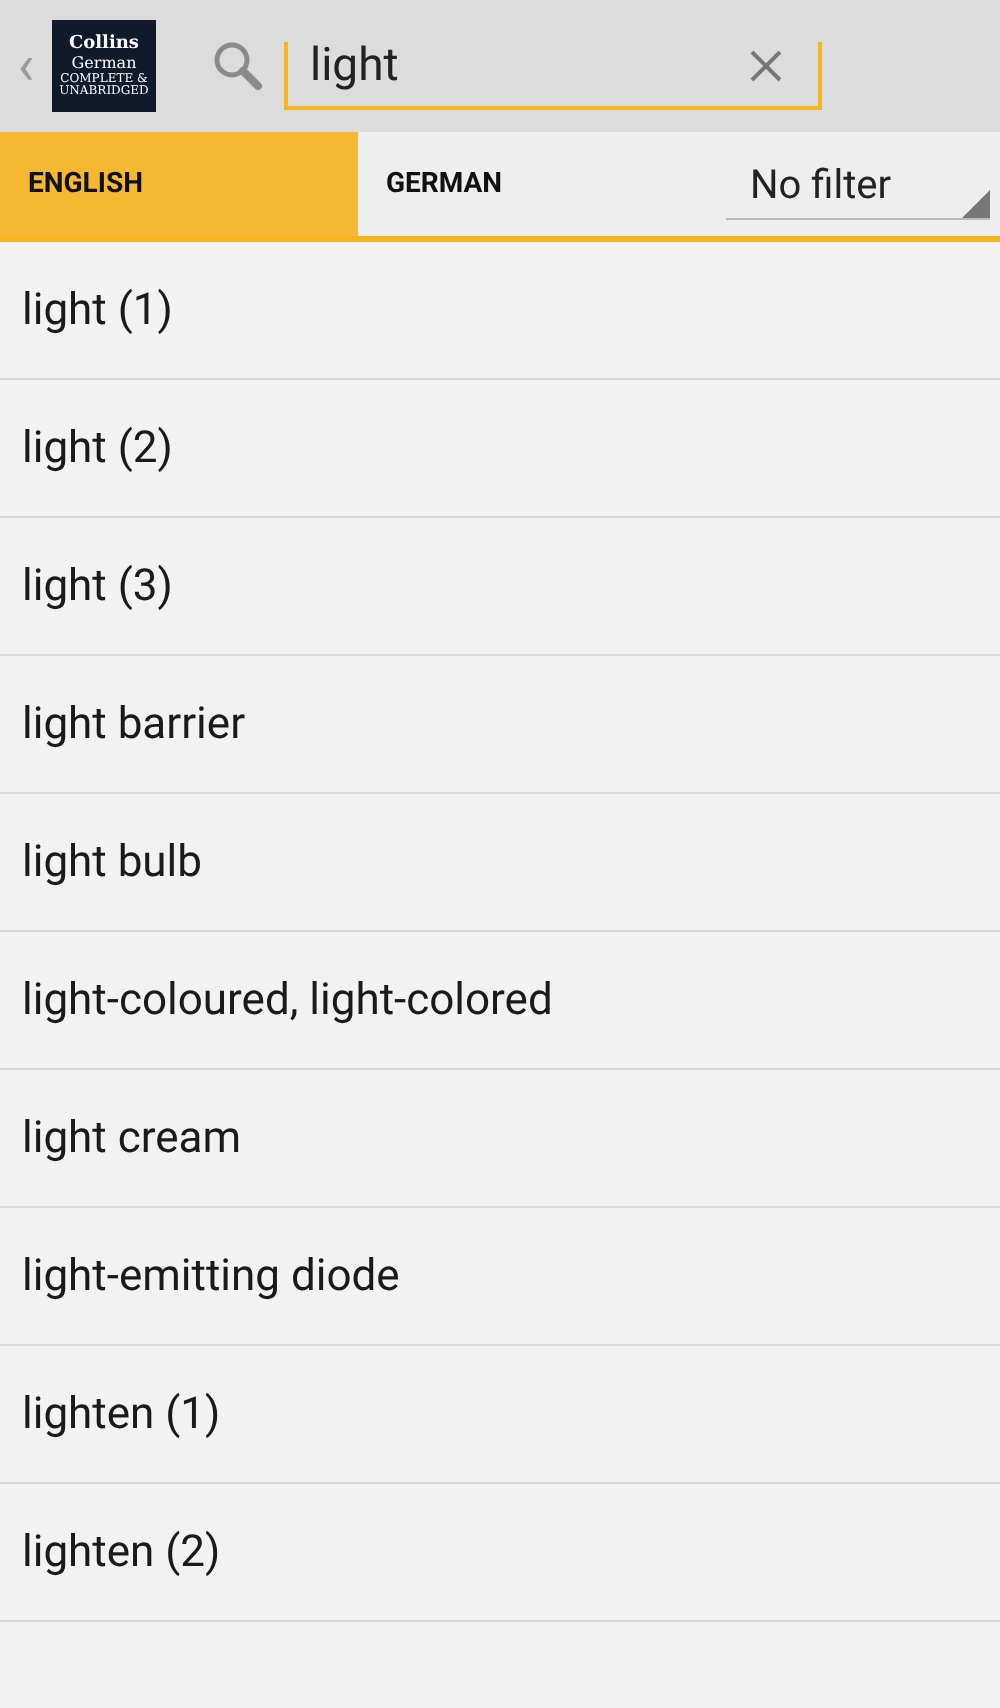 Image resolution: width=1000 pixels, height=1708 pixels. I want to click on result-item: light (3), so click(500, 587).